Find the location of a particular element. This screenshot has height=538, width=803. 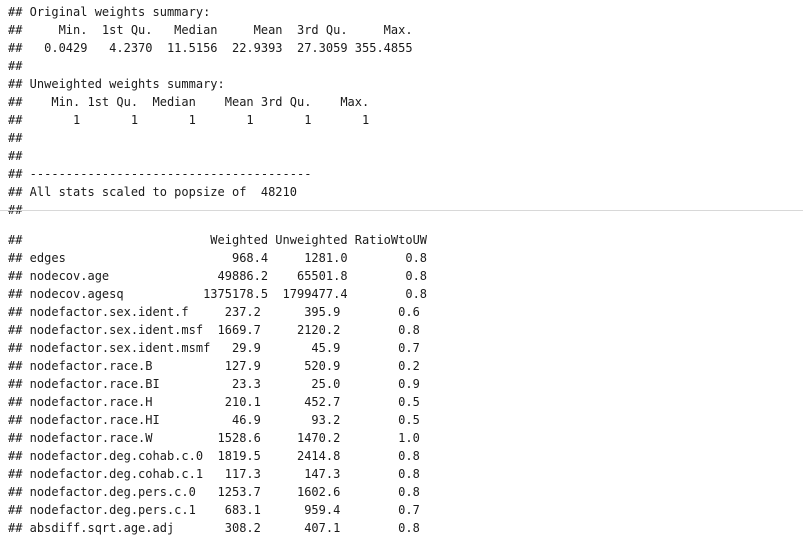

stats-table-row: ## nodefactor.race.B 127.9 520.9 0.2 is located at coordinates (214, 366).